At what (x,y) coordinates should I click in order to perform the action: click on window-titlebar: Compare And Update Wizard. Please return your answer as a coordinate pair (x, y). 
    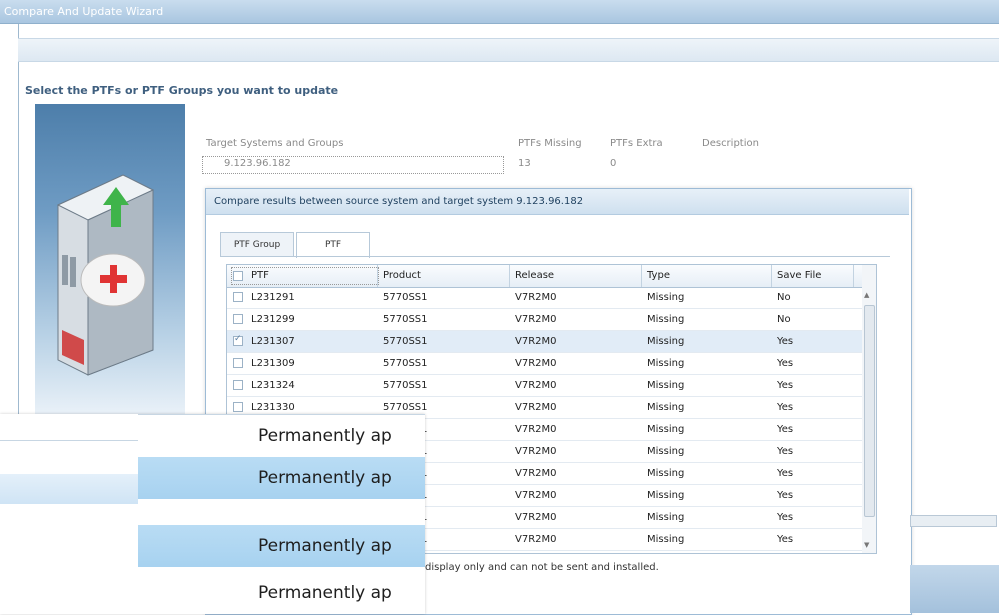
    Looking at the image, I should click on (499, 12).